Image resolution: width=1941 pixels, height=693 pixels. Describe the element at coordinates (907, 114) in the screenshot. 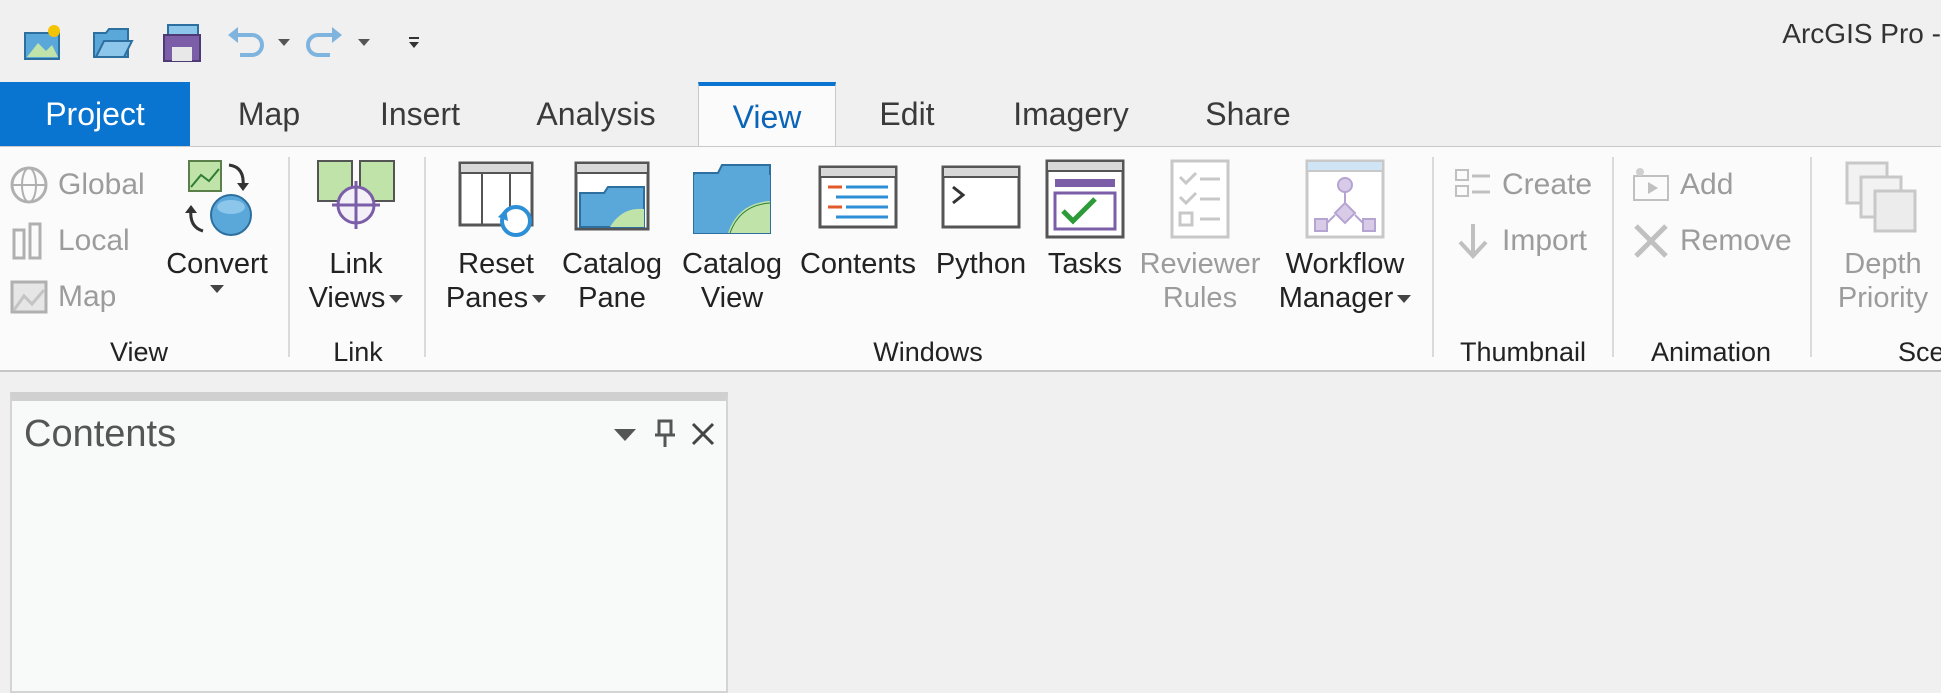

I see `tab-edit: Edit` at that location.